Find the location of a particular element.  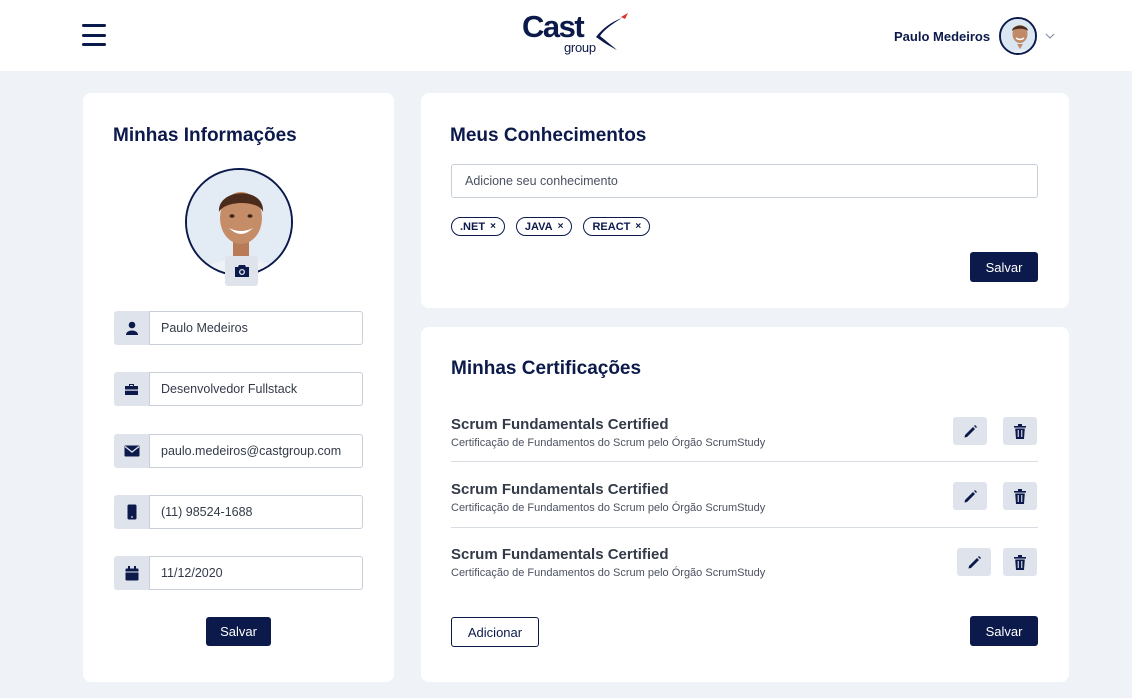

phone-input is located at coordinates (256, 512).